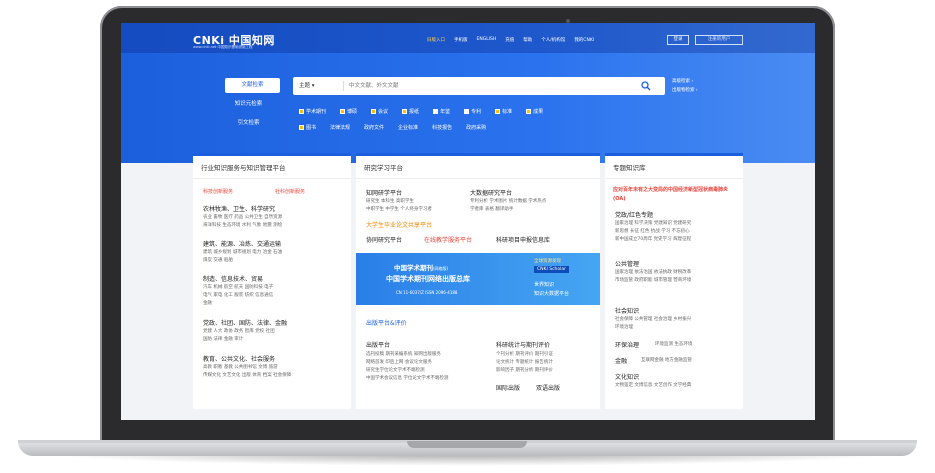 Image resolution: width=935 pixels, height=473 pixels. I want to click on section-title: 环保治理, so click(627, 344).